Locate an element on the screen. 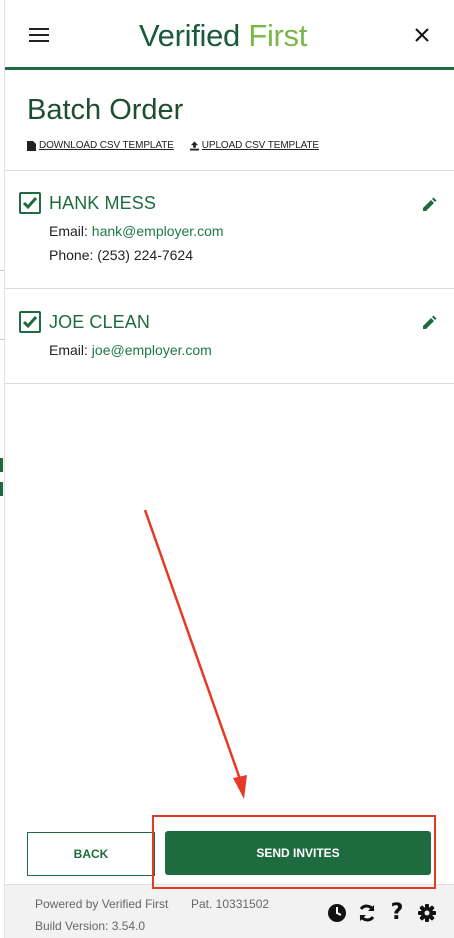 The image size is (454, 938). phone-label: Phone: is located at coordinates (73, 255).